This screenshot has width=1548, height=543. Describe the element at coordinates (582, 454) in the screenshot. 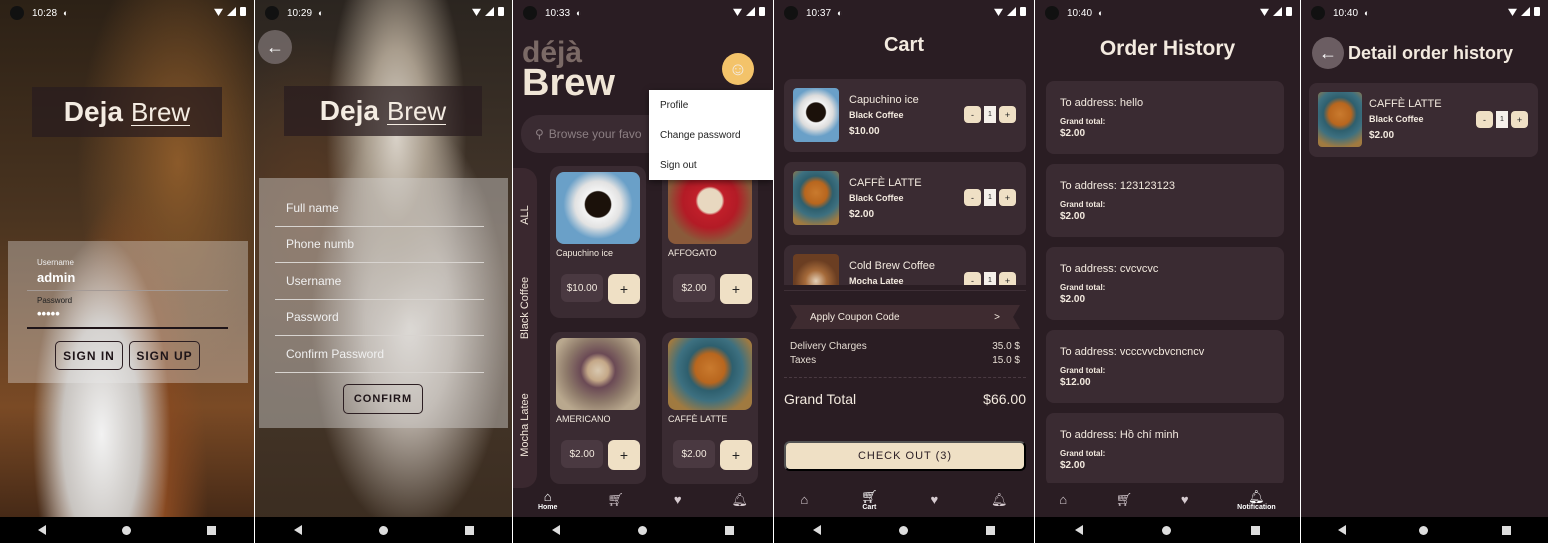

I see `product-price: $2.00` at that location.